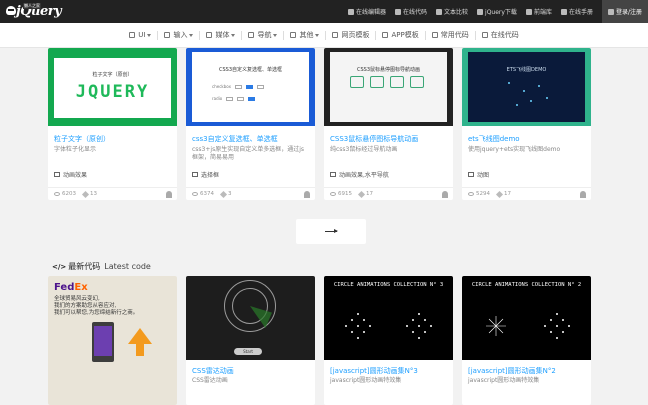 This screenshot has width=648, height=405. I want to click on card-tag: 动图, so click(478, 174).